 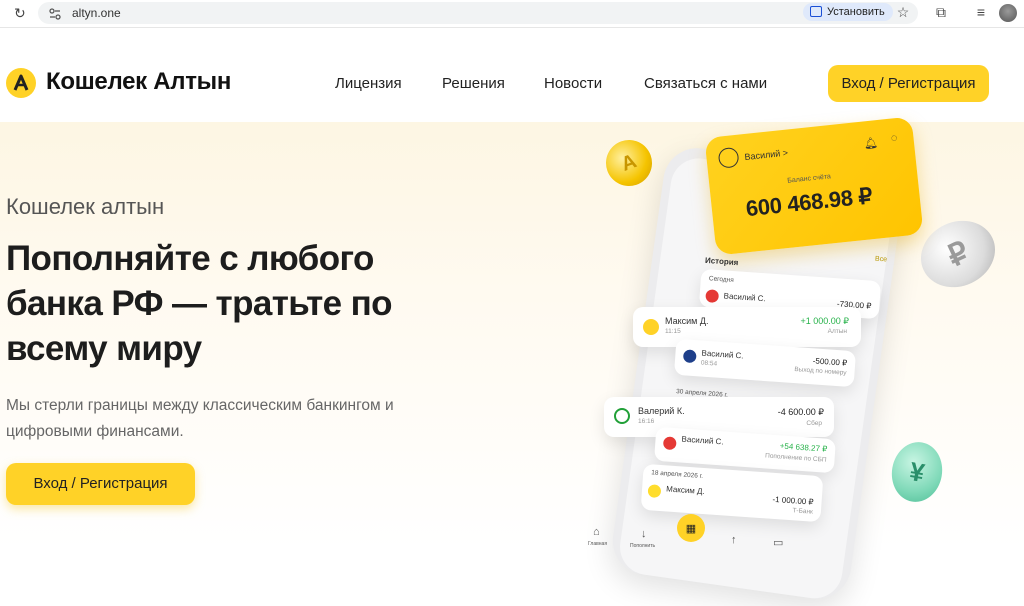 I want to click on nav-contact: Связаться с нами, so click(x=705, y=83).